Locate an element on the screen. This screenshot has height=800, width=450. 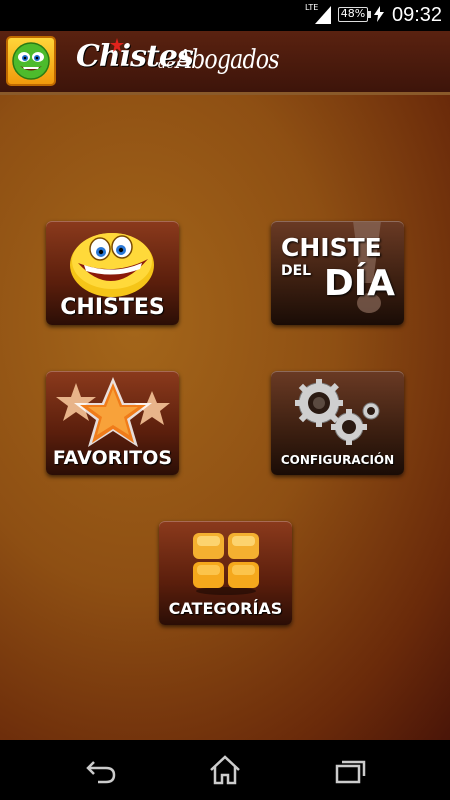
favoritos-button: FAVORITOS is located at coordinates (112, 423).